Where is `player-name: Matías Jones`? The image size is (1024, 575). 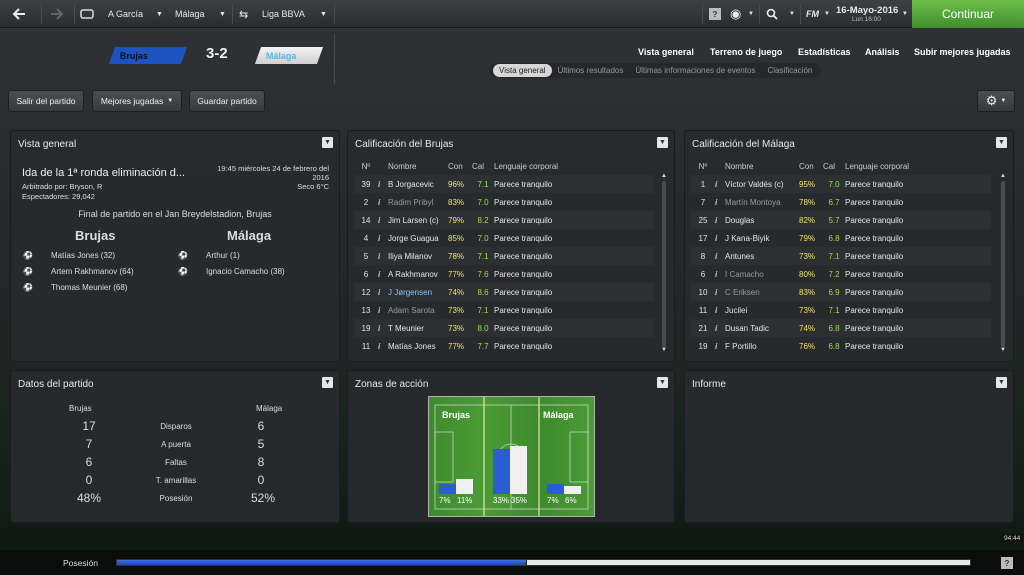 player-name: Matías Jones is located at coordinates (418, 346).